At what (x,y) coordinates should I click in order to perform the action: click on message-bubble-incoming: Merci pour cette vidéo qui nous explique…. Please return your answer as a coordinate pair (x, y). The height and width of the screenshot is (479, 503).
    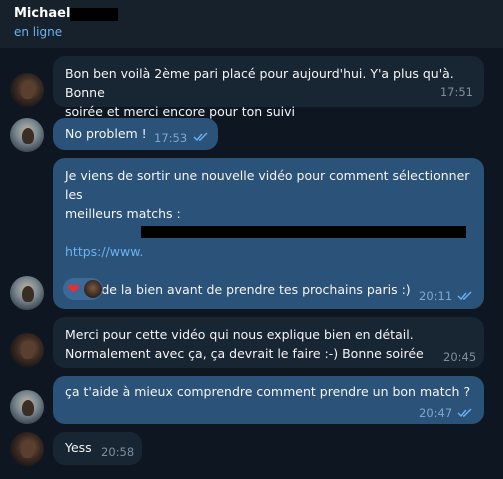
    Looking at the image, I should click on (268, 342).